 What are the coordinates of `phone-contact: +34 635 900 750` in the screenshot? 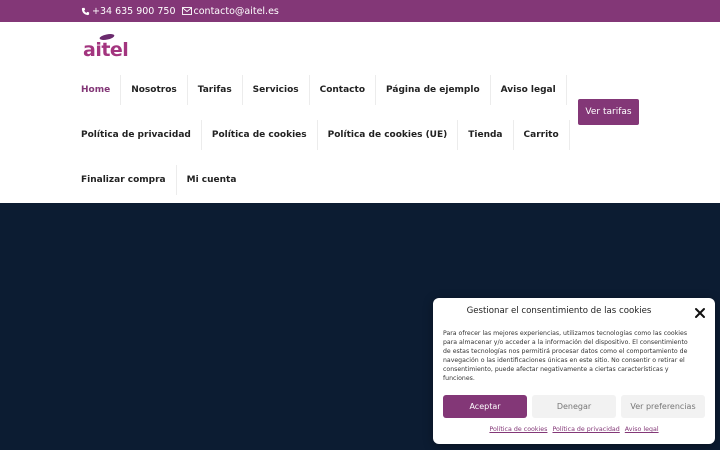 It's located at (128, 11).